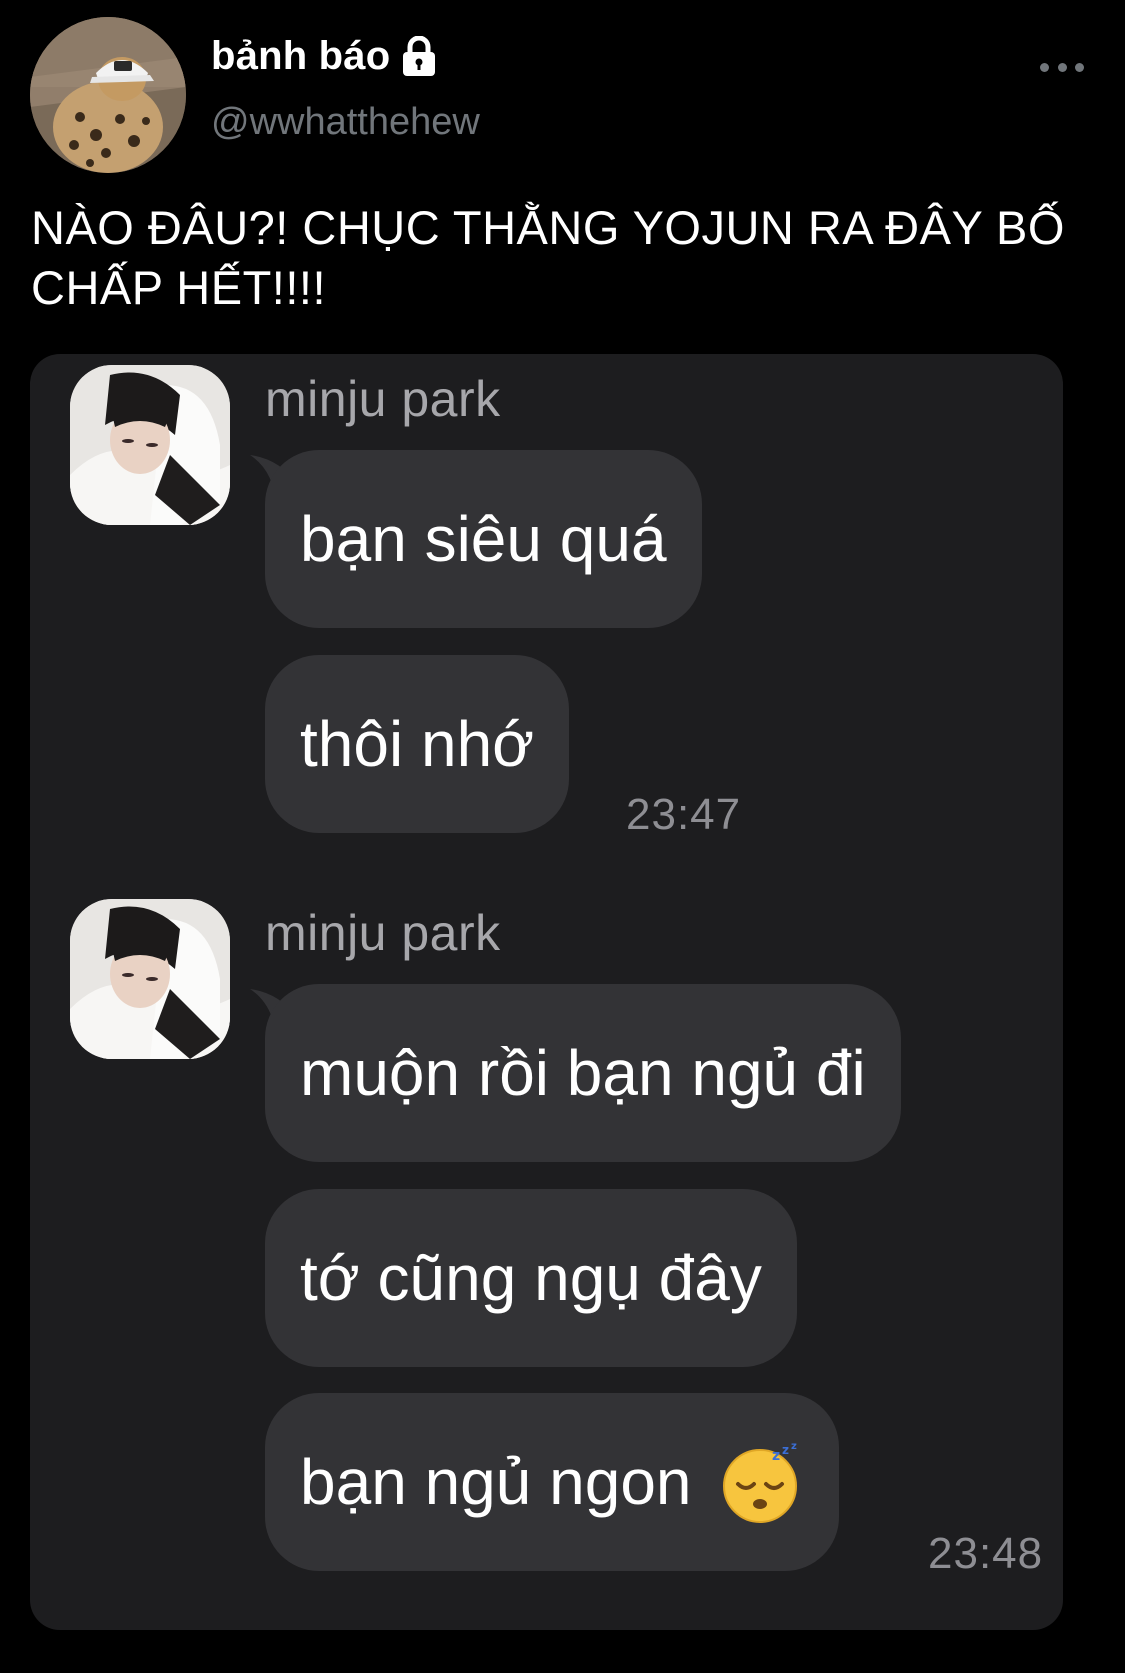 This screenshot has width=1125, height=1673. Describe the element at coordinates (419, 55) in the screenshot. I see `lock-icon` at that location.